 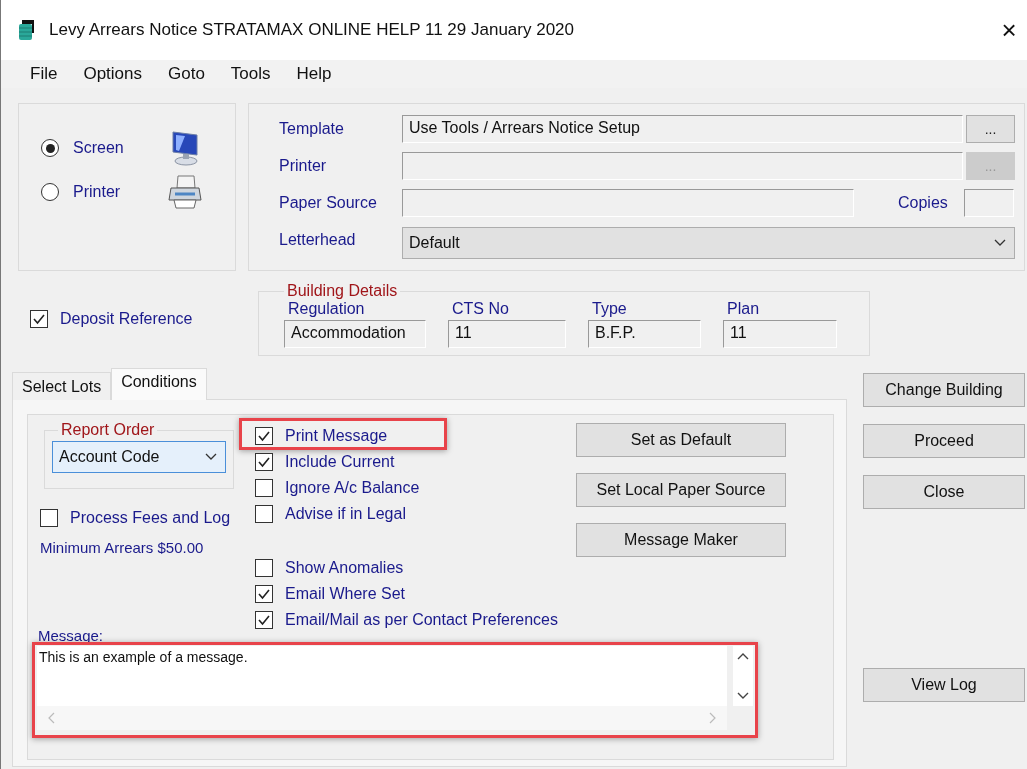 I want to click on checkbox-label: Print Message, so click(x=336, y=436).